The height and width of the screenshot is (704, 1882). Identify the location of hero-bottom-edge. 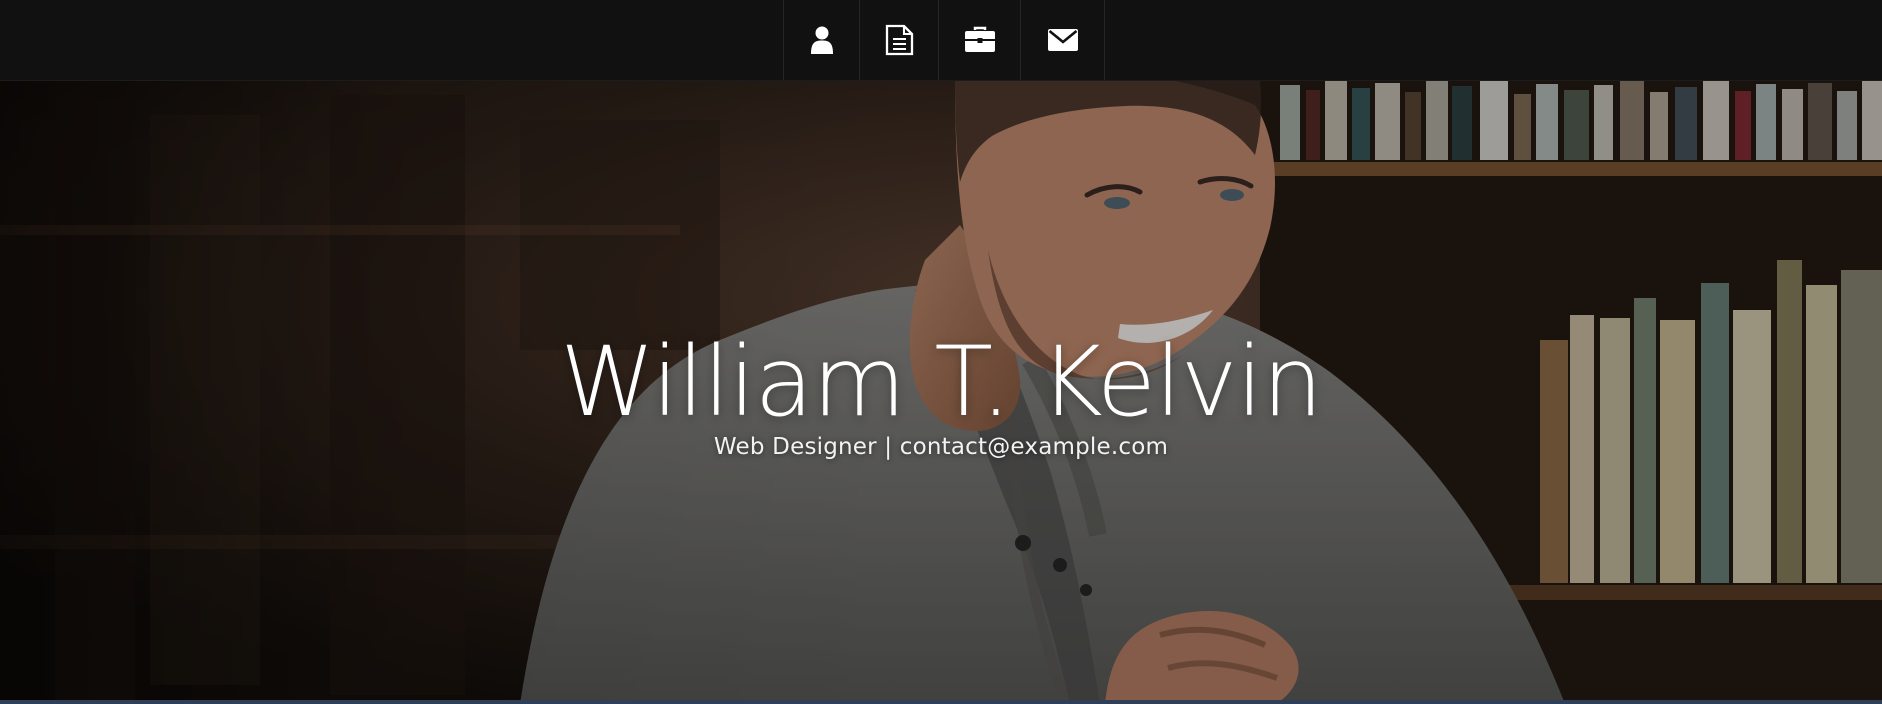
(941, 702).